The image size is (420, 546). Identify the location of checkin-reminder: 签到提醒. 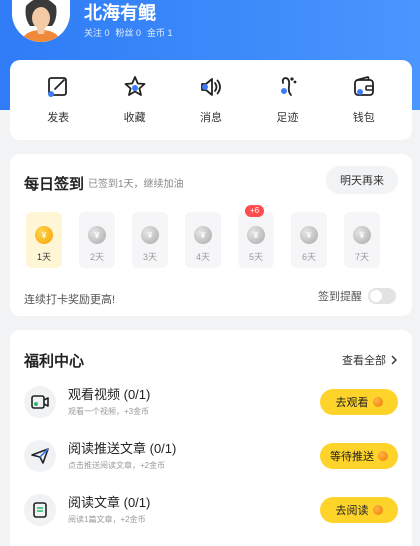
(357, 296).